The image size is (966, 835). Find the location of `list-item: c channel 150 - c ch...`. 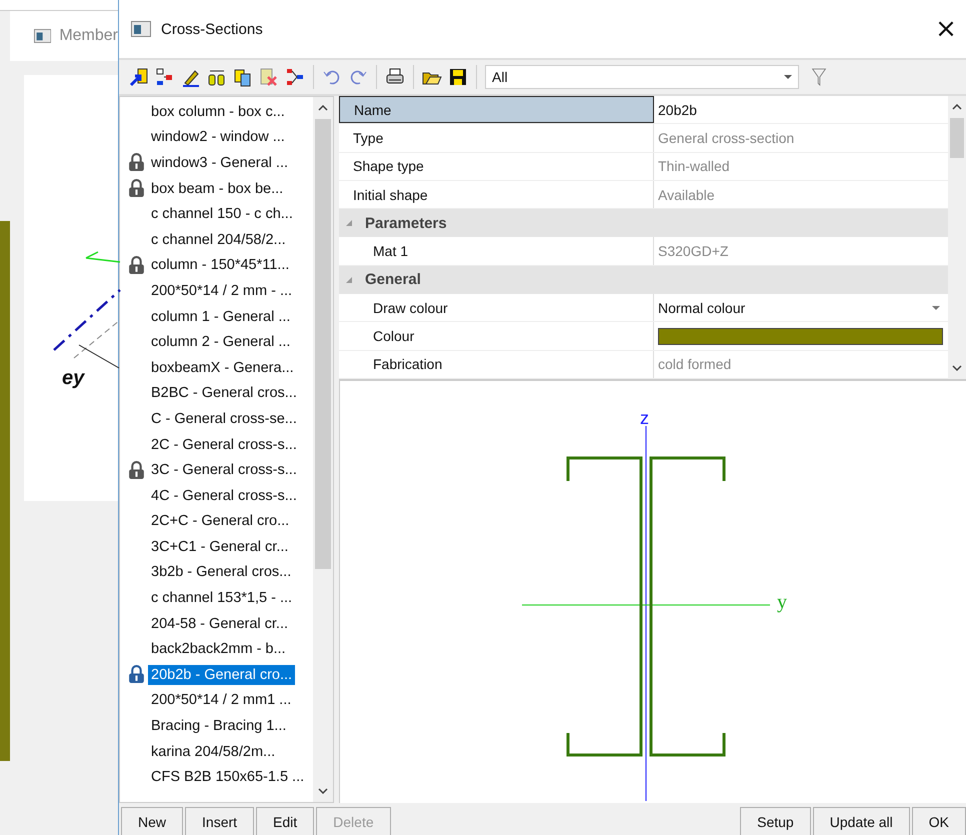

list-item: c channel 150 - c ch... is located at coordinates (222, 214).